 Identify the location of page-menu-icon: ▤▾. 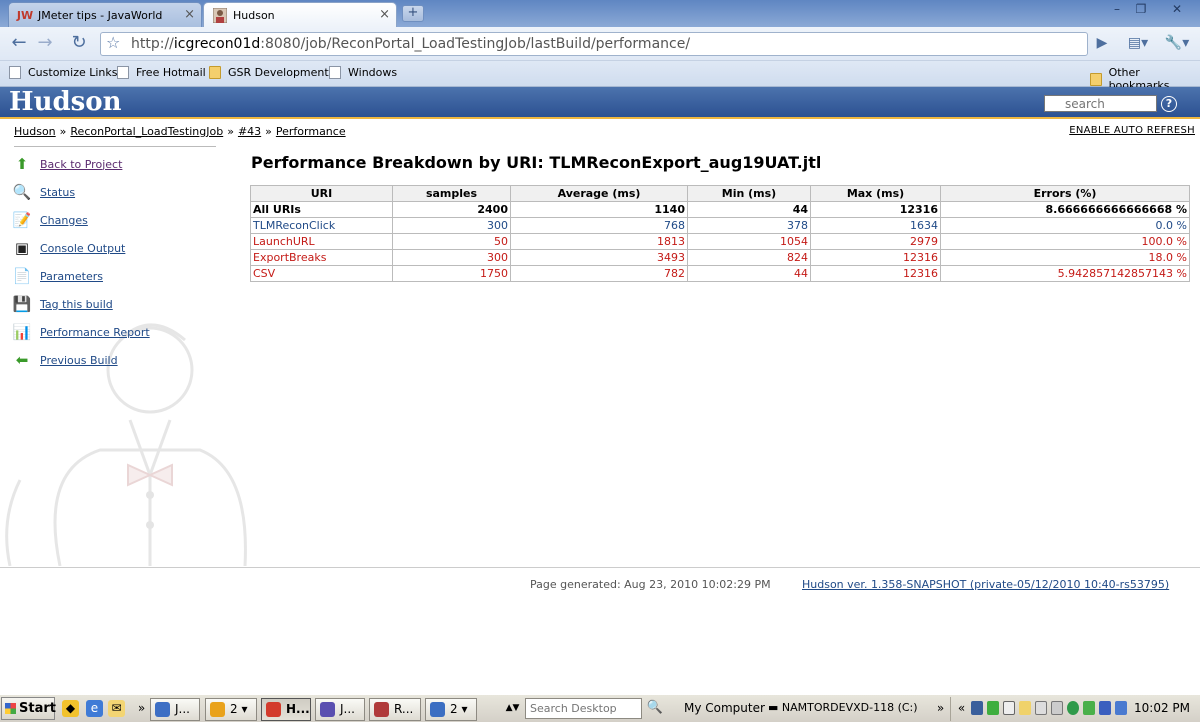
(1138, 44).